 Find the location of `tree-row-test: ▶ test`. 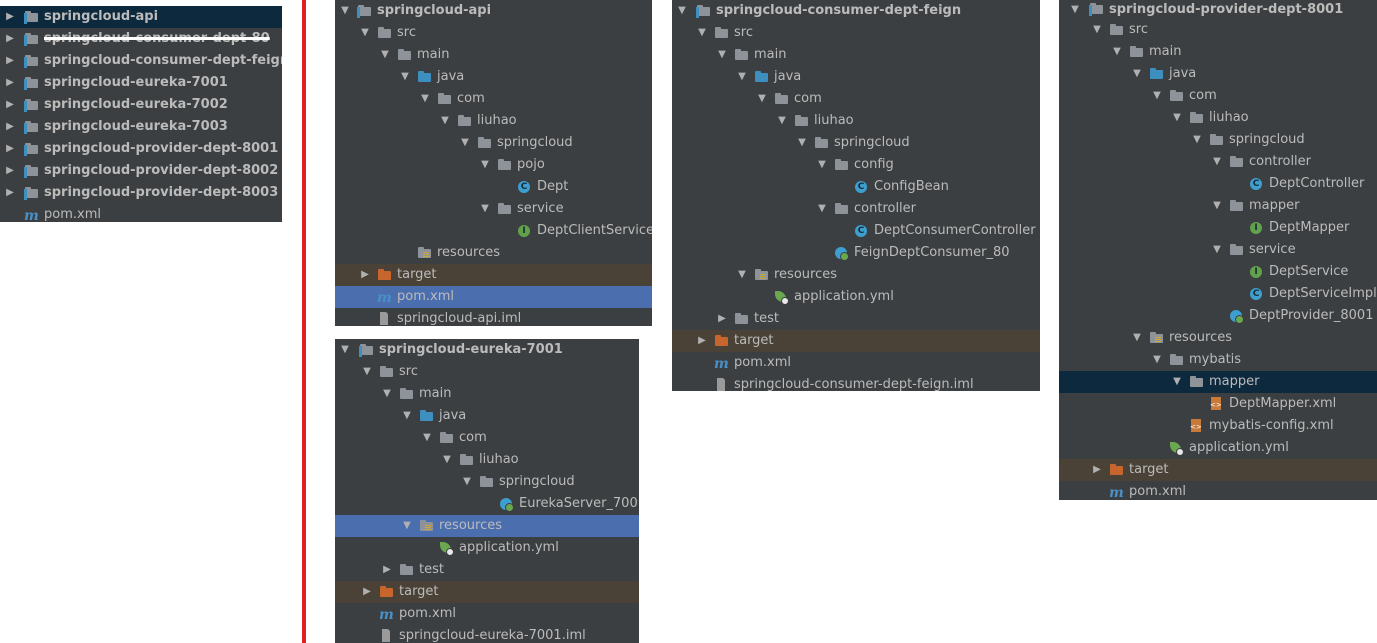

tree-row-test: ▶ test is located at coordinates (856, 319).